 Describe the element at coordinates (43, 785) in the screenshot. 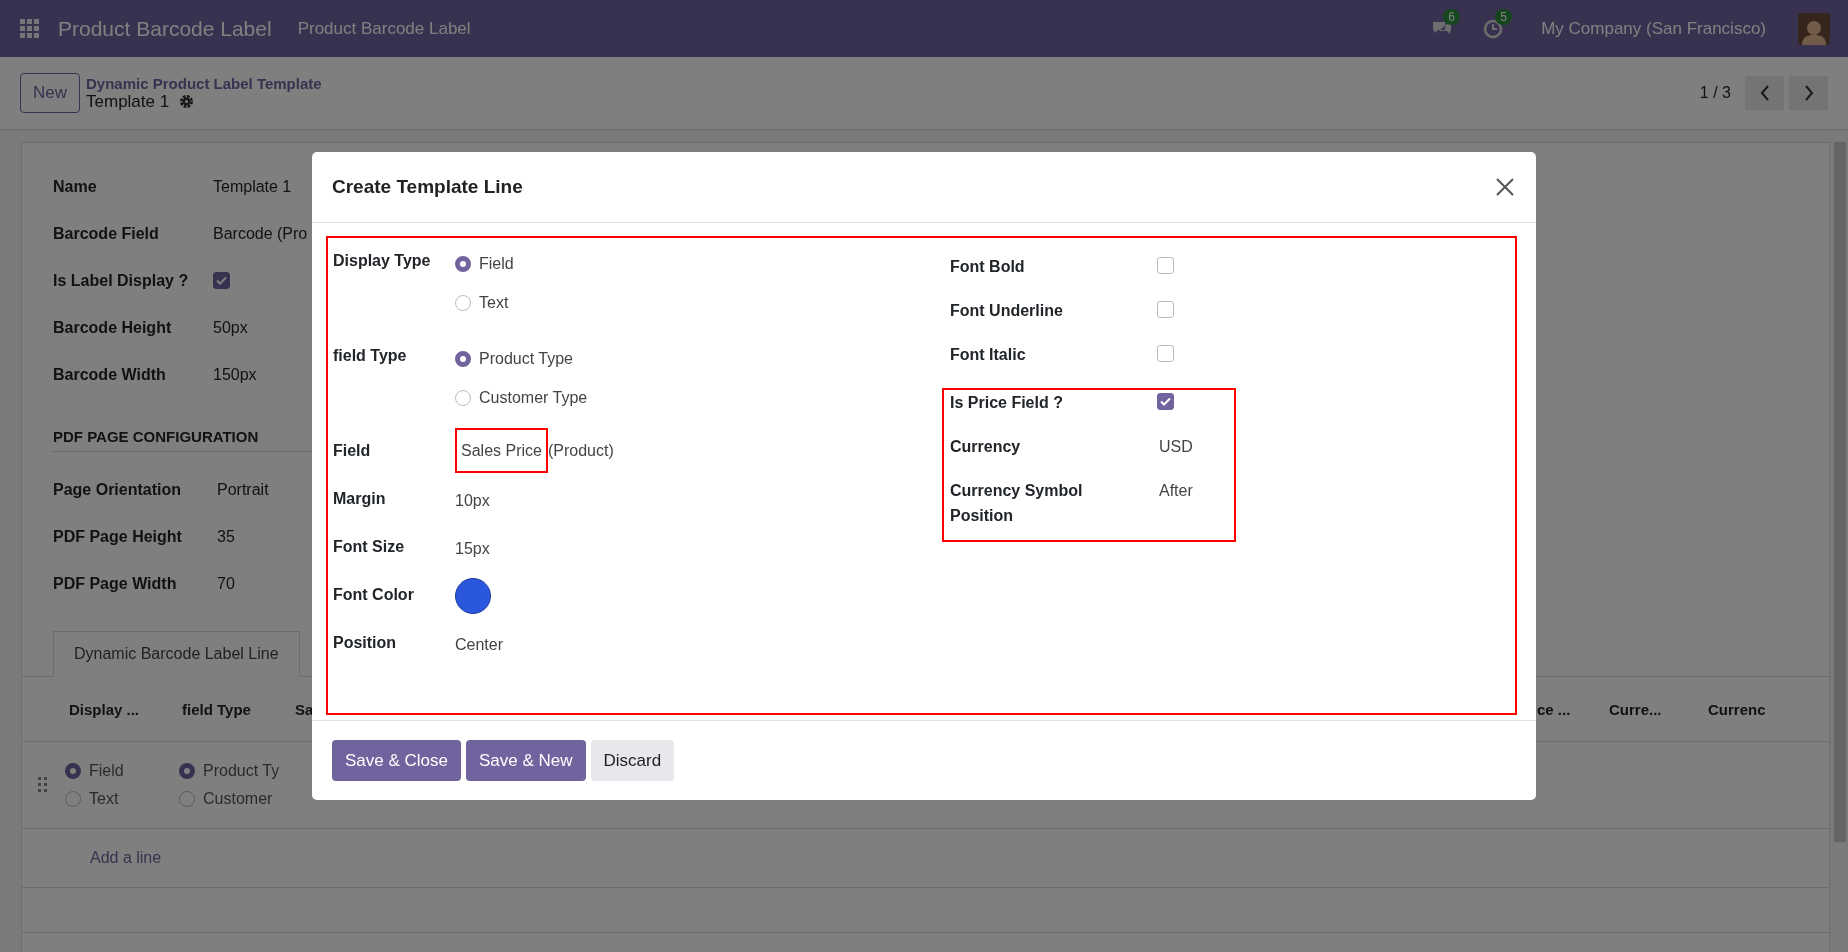

I see `drag-handle-icon` at that location.